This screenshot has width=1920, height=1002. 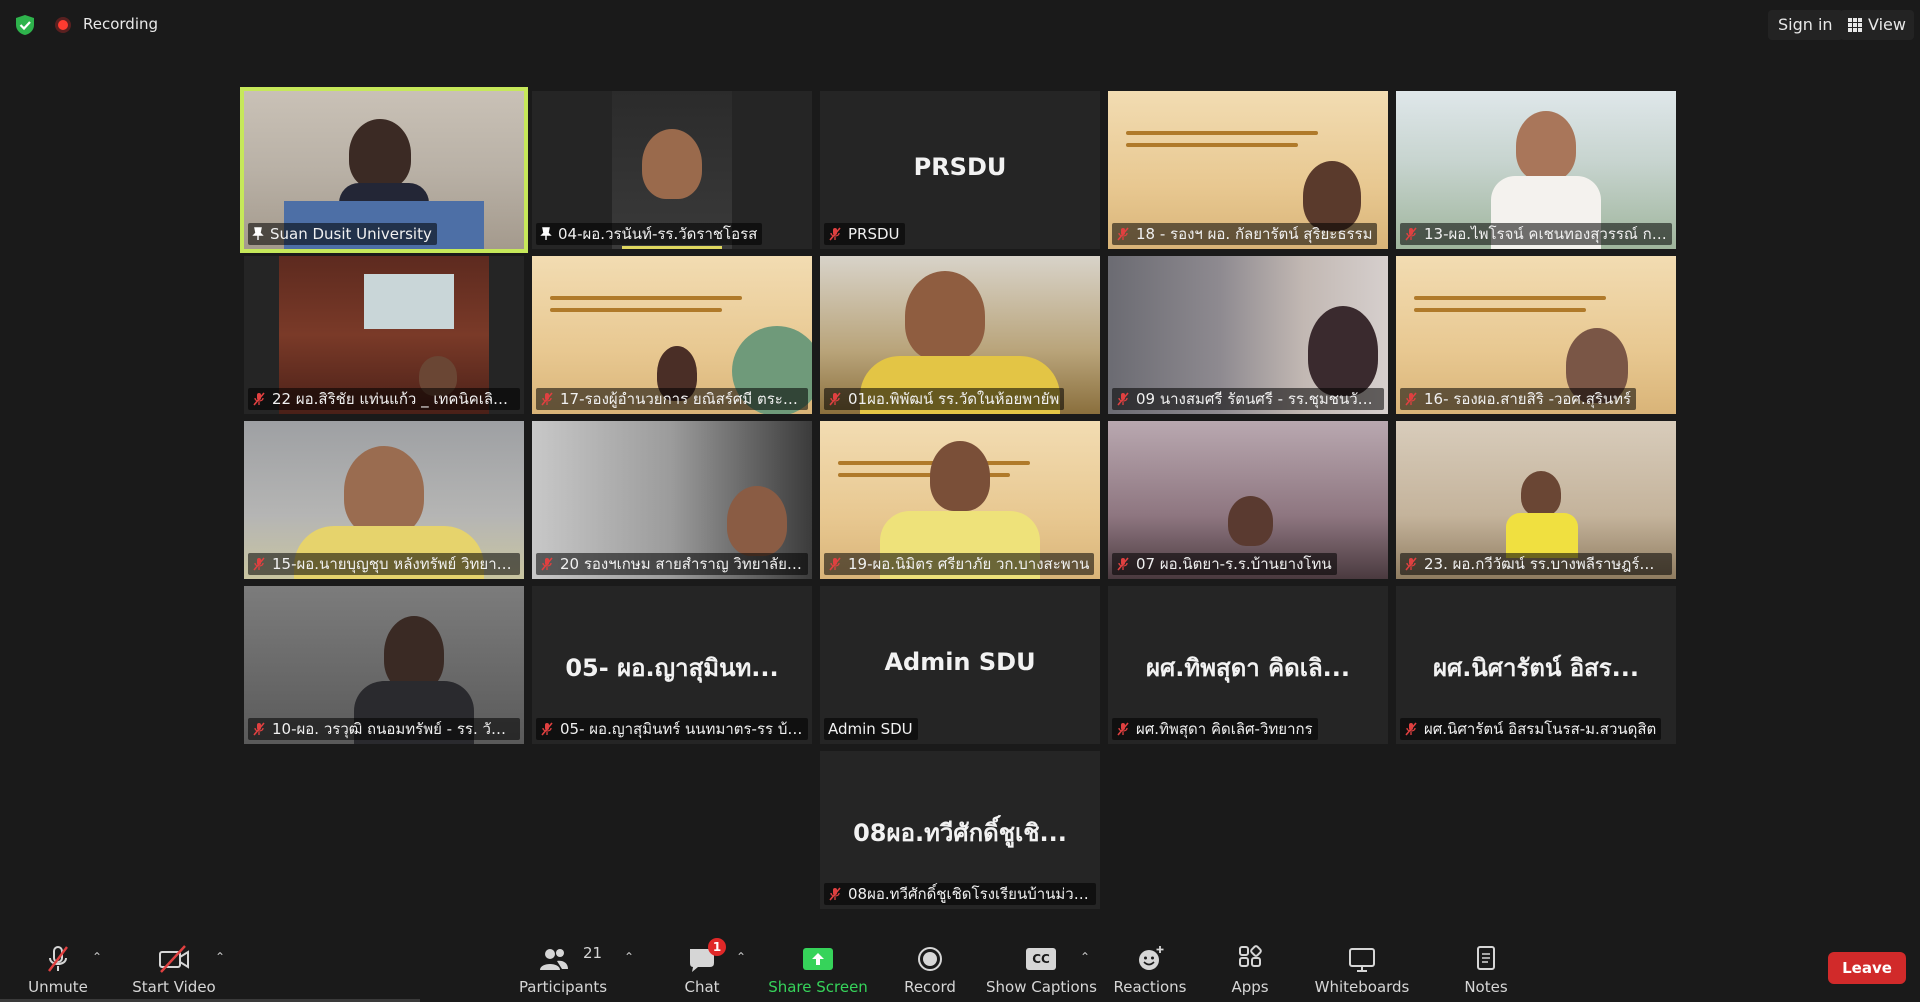 I want to click on unmute-button: Unmute, so click(x=58, y=968).